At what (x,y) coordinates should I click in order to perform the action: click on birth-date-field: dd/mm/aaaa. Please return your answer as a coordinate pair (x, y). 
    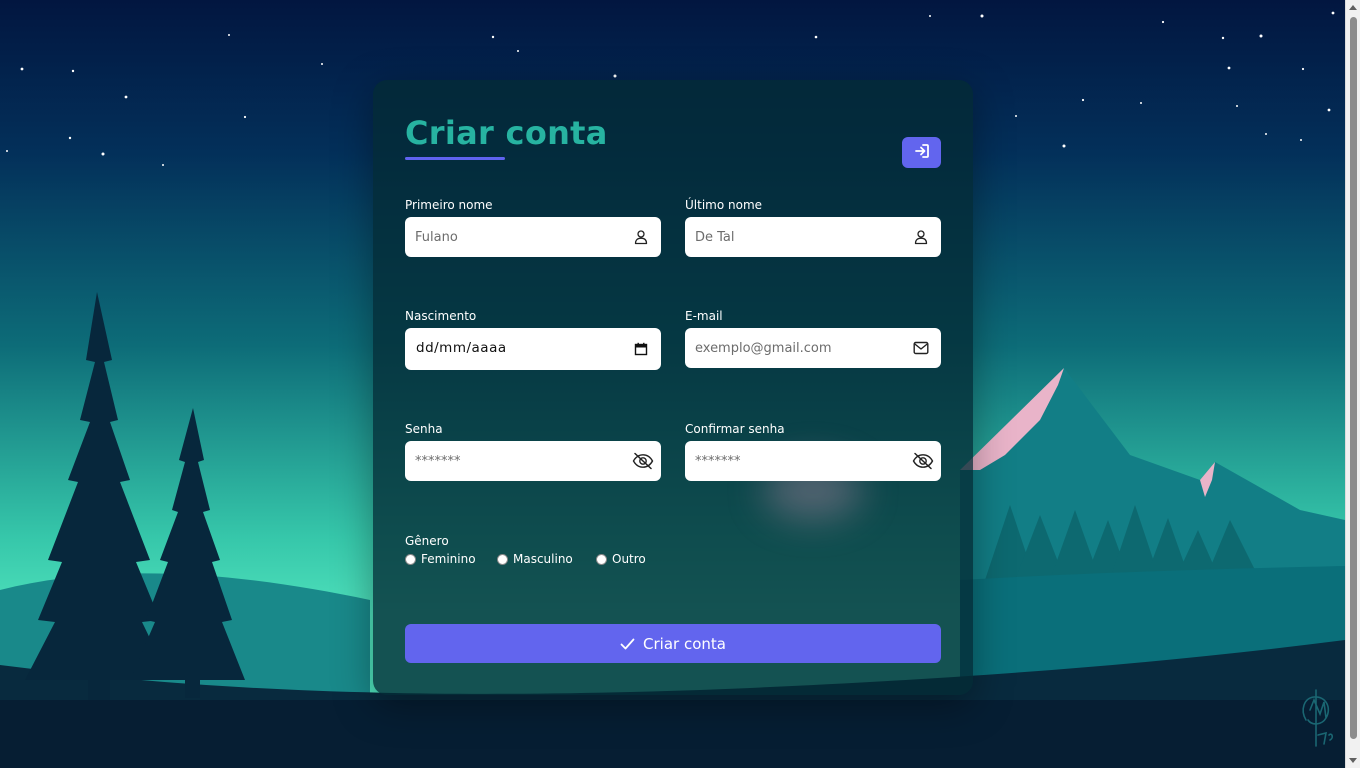
    Looking at the image, I should click on (533, 349).